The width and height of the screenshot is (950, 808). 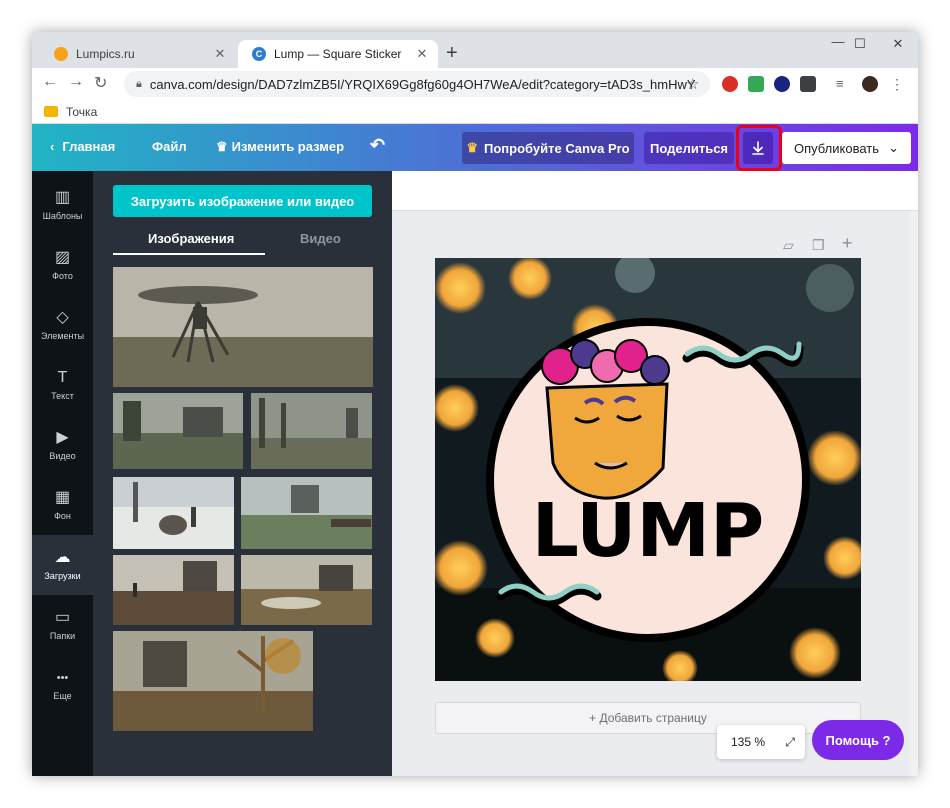 I want to click on editor-topbar, so click(x=655, y=191).